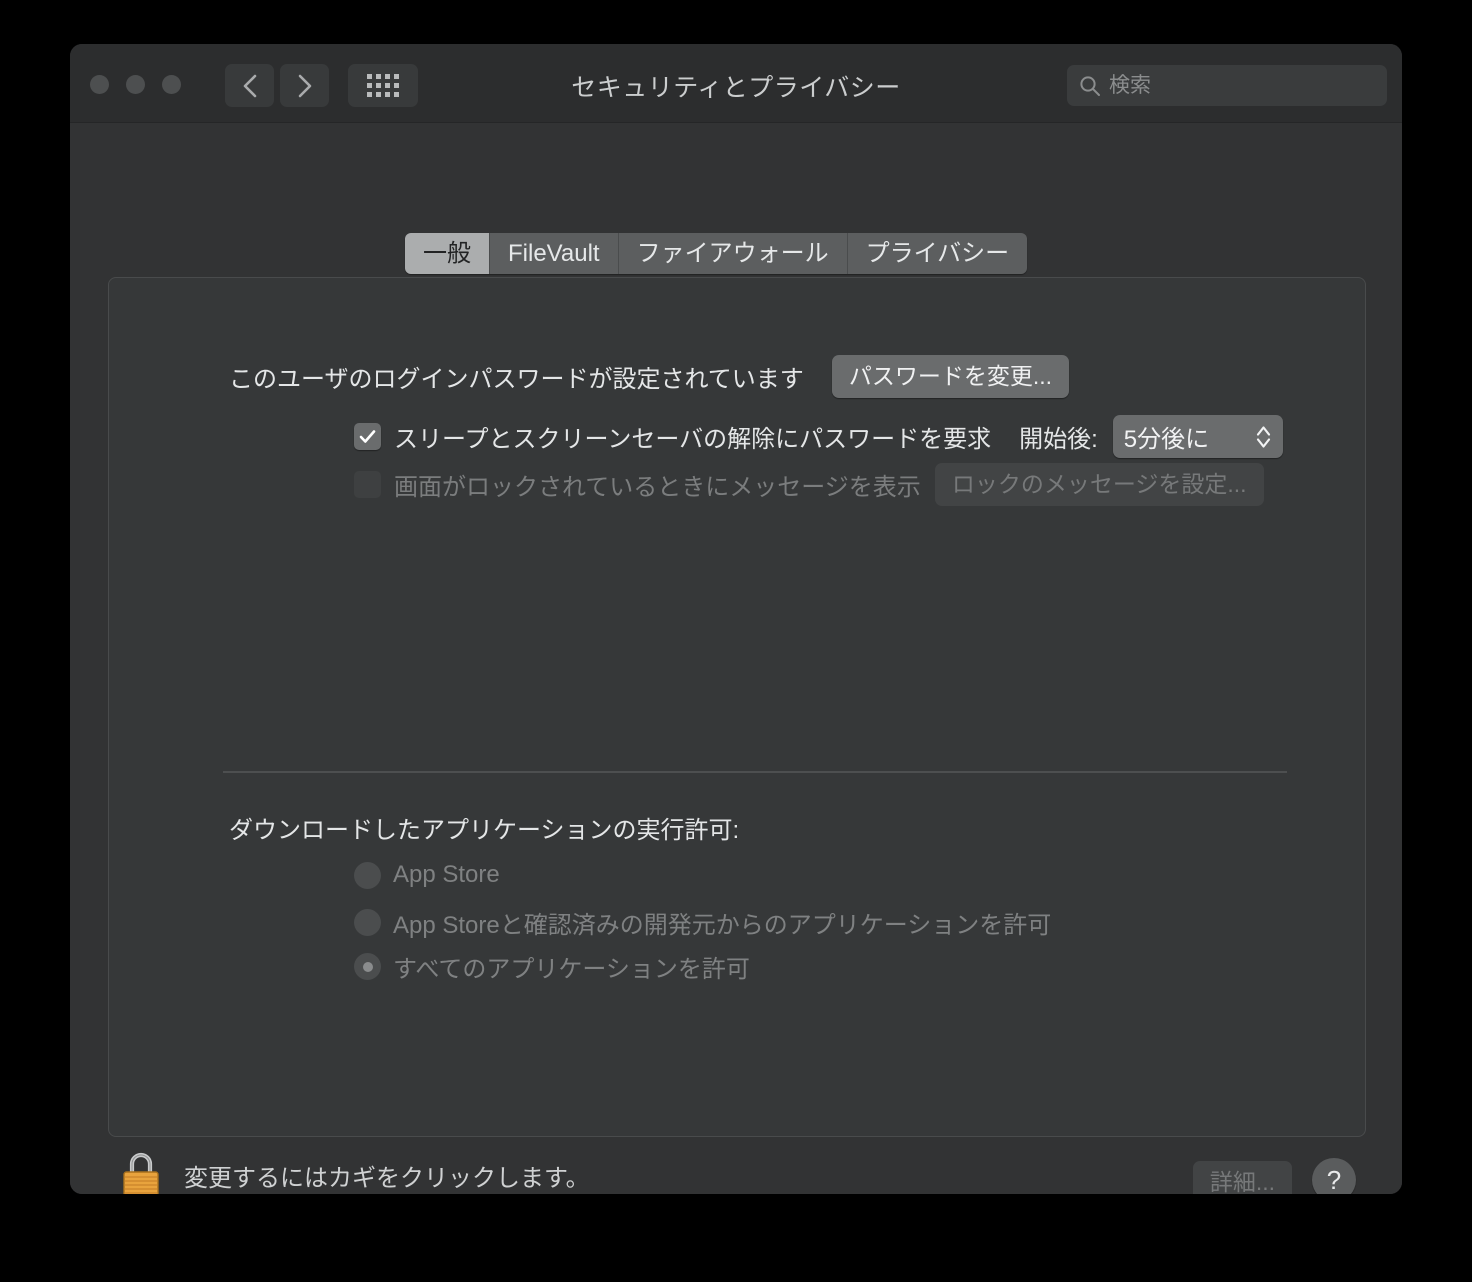  I want to click on lock-message-checkbox, so click(367, 484).